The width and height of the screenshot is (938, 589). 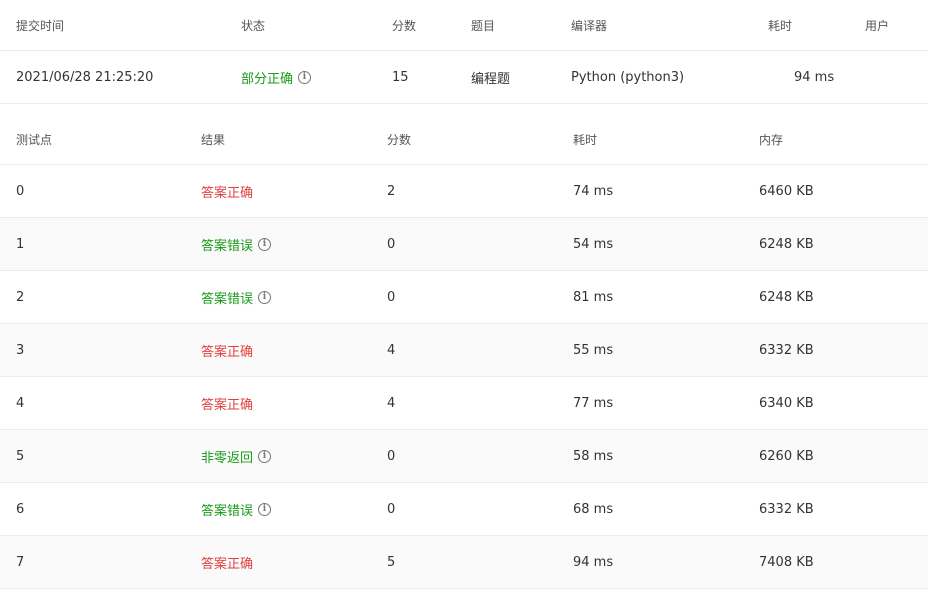 I want to click on table-row: 5 非零返回 i 0 58 ms 6260 KB, so click(x=464, y=456).